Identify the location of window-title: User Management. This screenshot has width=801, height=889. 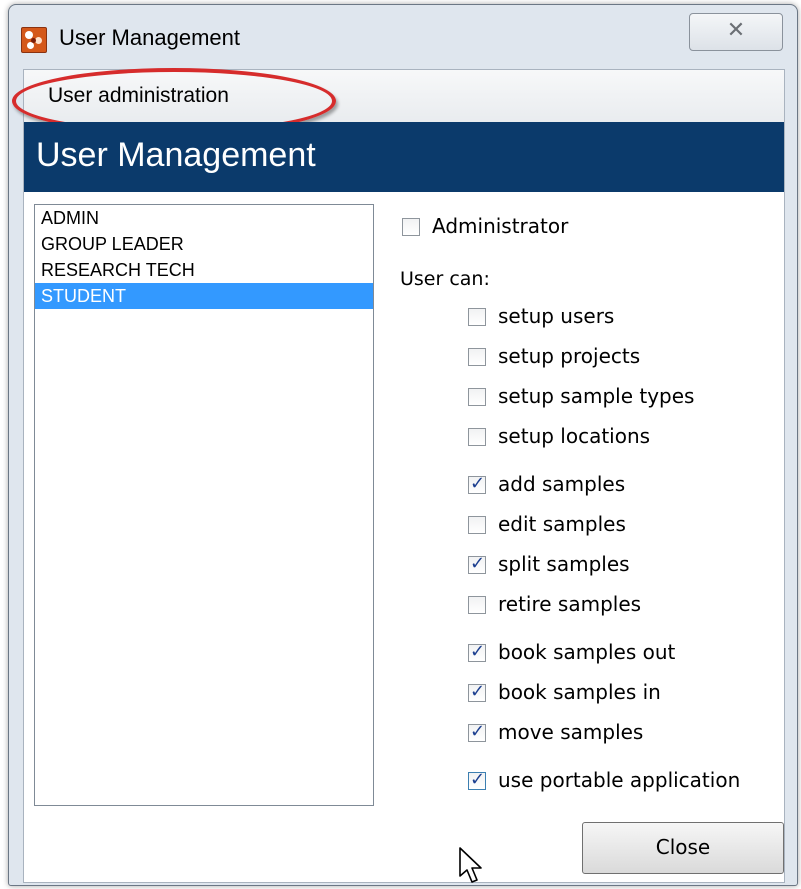
(149, 37).